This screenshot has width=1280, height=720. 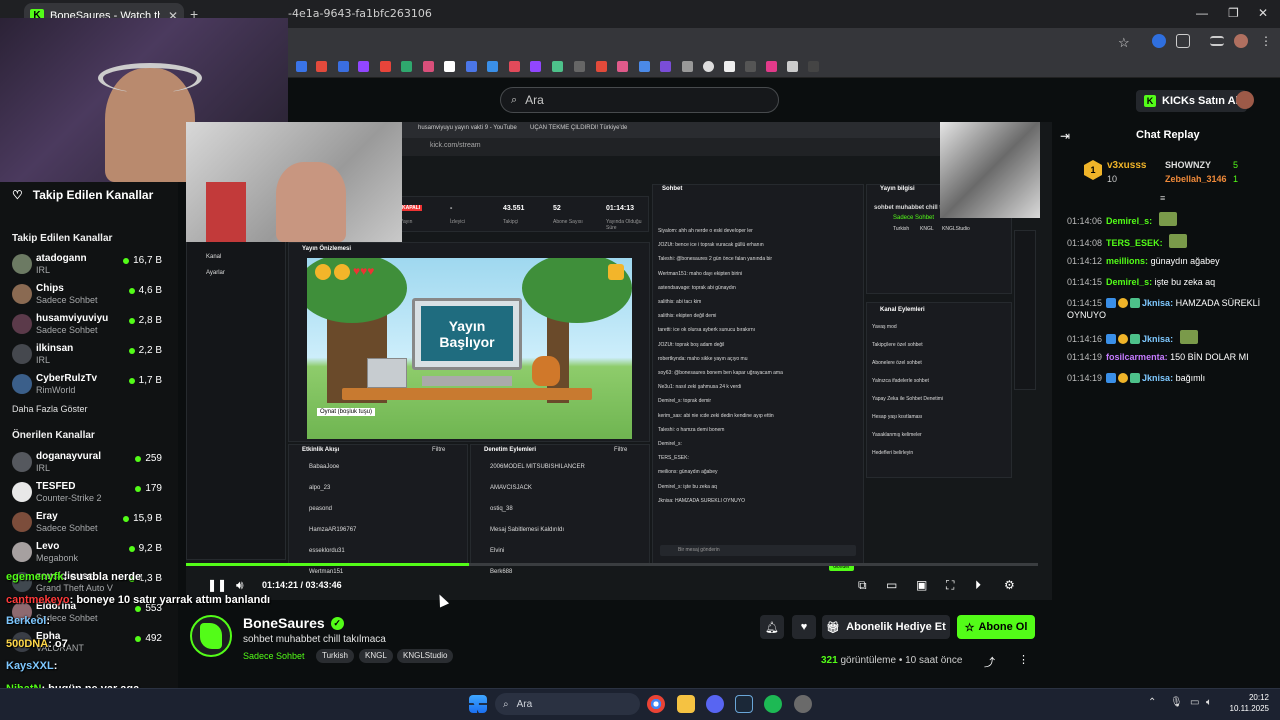 I want to click on bookmark-8-icon, so click(x=449, y=66).